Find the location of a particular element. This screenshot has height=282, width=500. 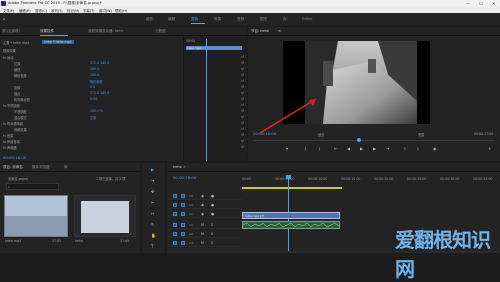

add-marker-icon: ▾ is located at coordinates (287, 149).